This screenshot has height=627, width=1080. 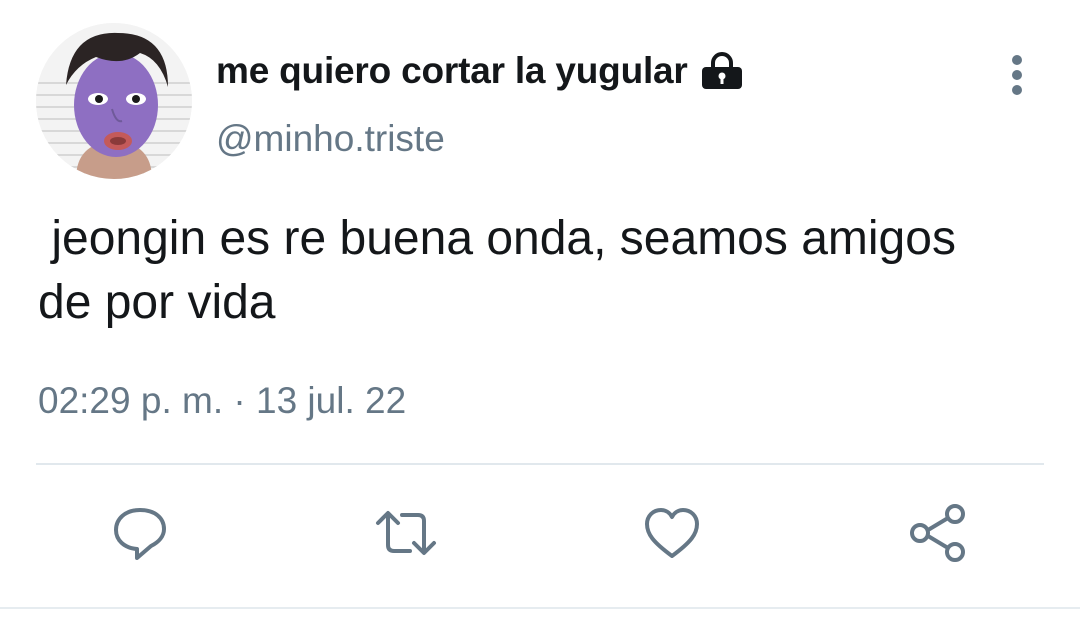 I want to click on reply-icon, so click(x=140, y=535).